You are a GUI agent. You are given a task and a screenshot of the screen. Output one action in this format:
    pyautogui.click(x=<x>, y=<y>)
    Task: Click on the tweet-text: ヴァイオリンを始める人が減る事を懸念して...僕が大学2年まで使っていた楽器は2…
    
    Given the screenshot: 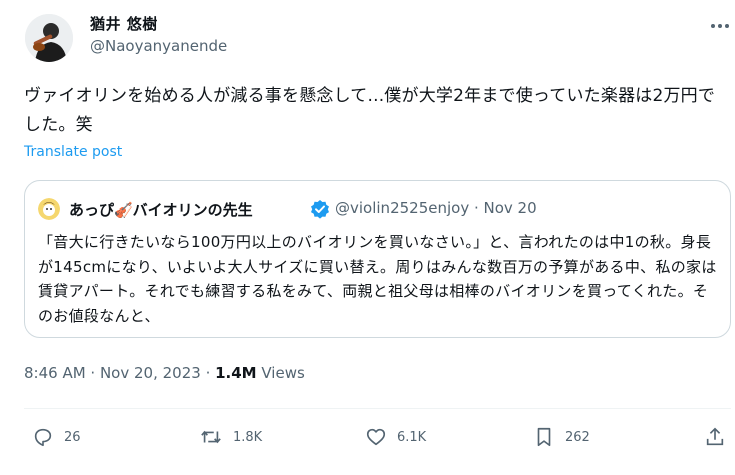 What is the action you would take?
    pyautogui.click(x=370, y=110)
    